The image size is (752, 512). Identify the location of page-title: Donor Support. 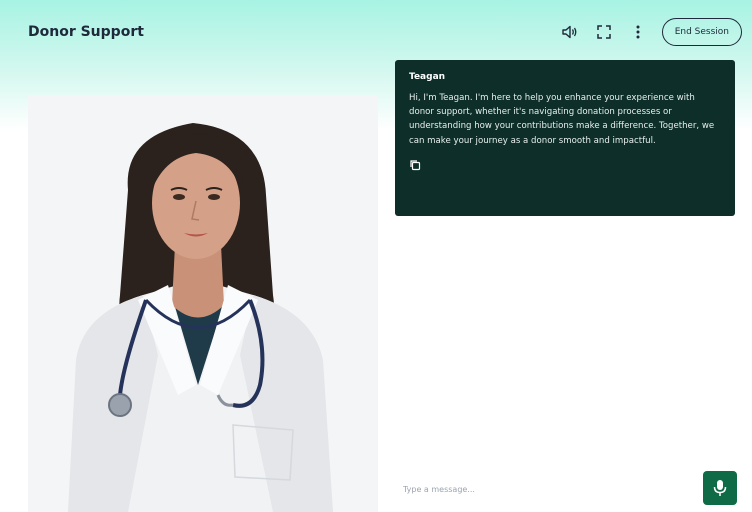
(86, 32).